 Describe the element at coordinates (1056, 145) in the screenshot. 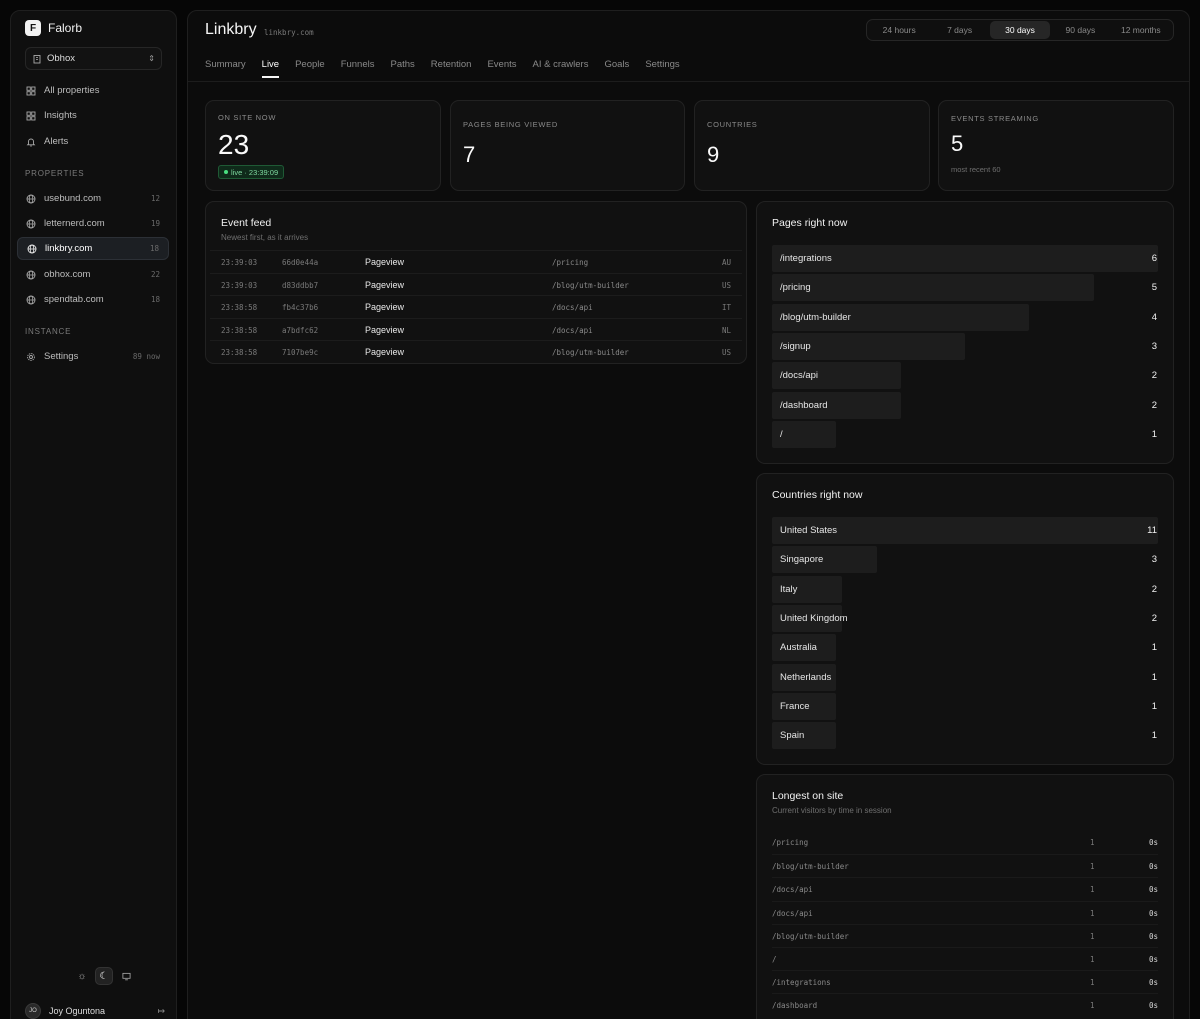

I see `stat-card-events: EVENTS STREAMING 5 most recent 60` at that location.